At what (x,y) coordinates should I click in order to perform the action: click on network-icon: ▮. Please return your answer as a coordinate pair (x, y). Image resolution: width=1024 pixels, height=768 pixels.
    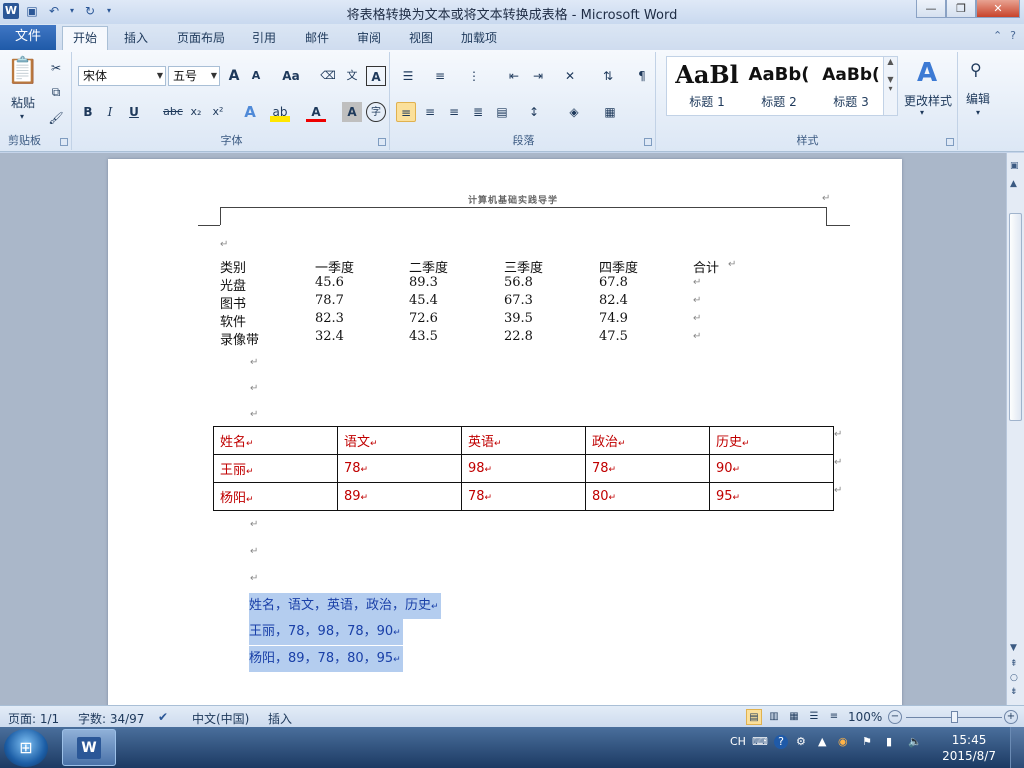
    Looking at the image, I should click on (889, 741).